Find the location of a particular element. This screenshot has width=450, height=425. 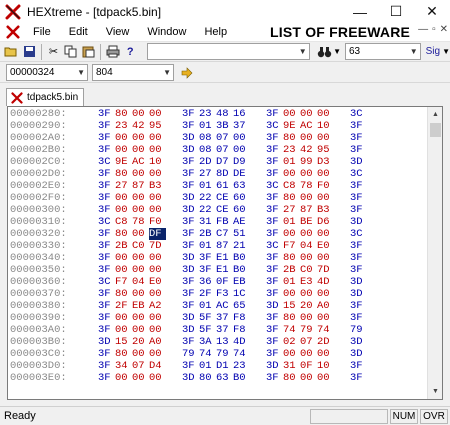

search-mode-combo: ▼ is located at coordinates (228, 51).